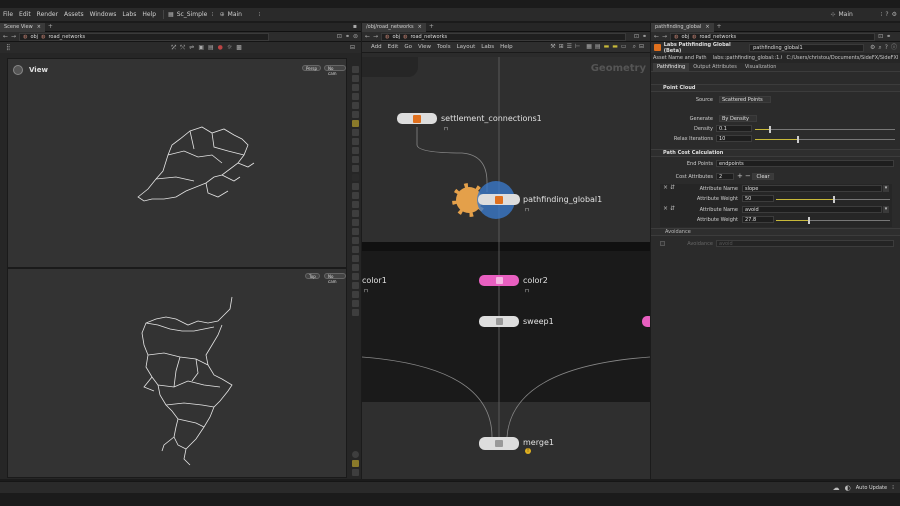  What do you see at coordinates (745, 99) in the screenshot?
I see `source-dropdown: Scattered Points` at bounding box center [745, 99].